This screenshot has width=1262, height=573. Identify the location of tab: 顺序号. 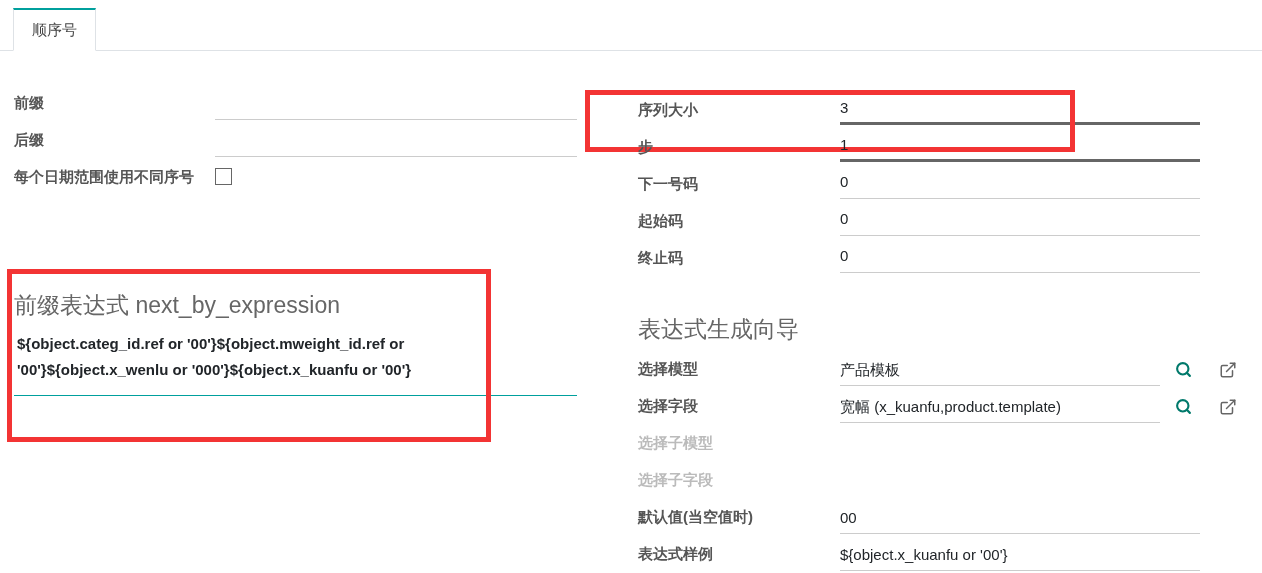
(54, 29).